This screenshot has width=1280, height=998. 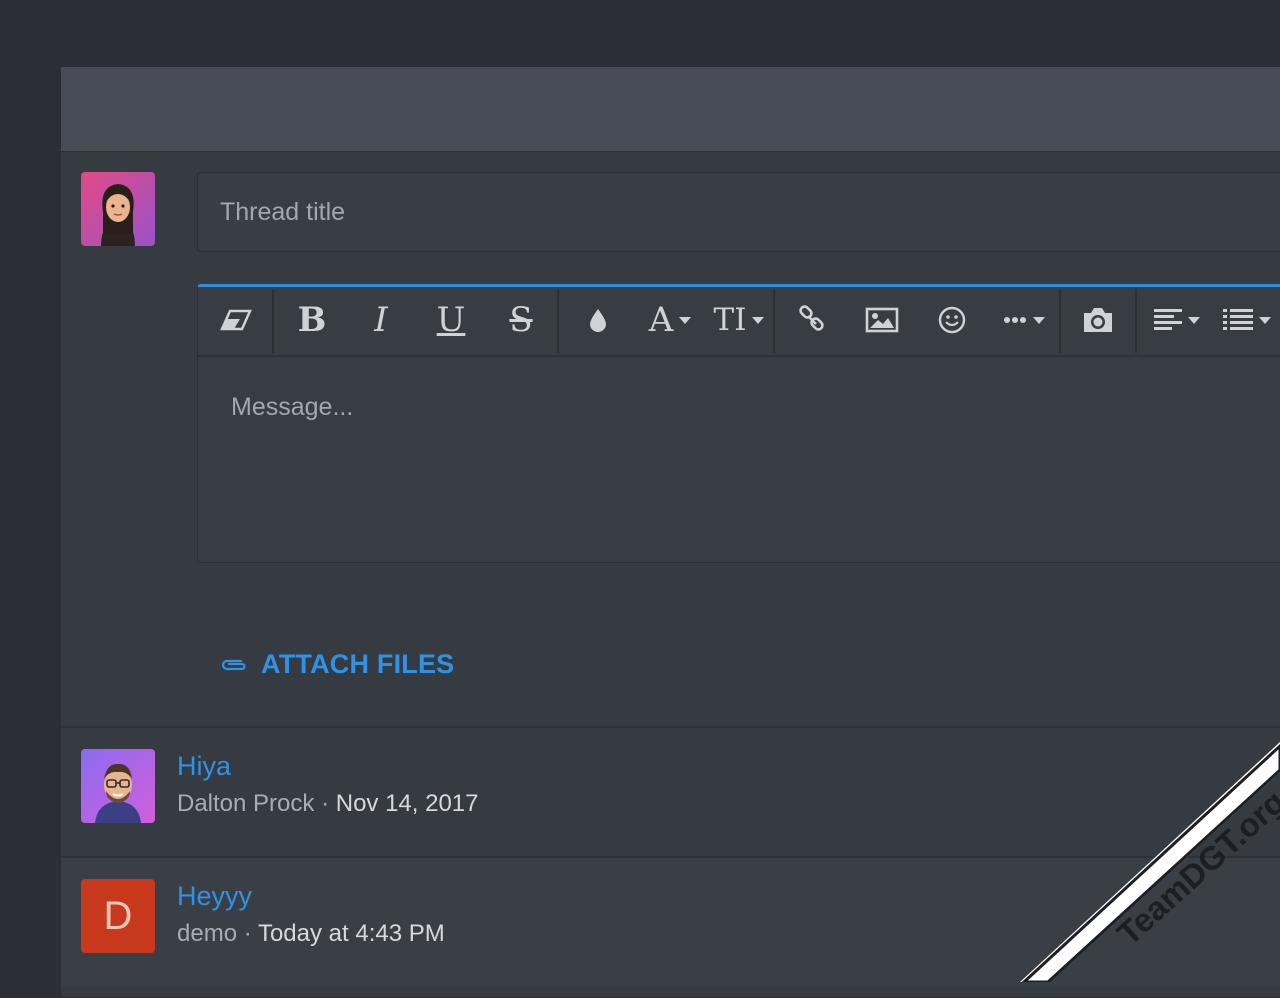 I want to click on underline-button: U, so click(x=451, y=320).